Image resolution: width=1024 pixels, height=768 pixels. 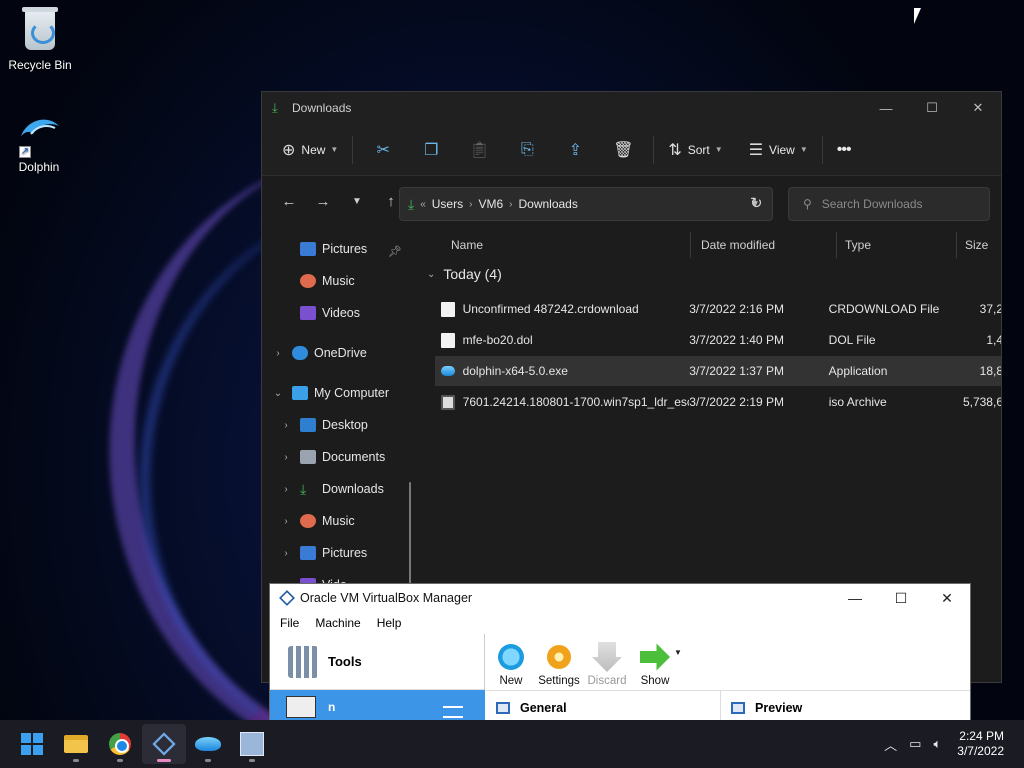 I want to click on discard-button: Discard, so click(x=607, y=666).